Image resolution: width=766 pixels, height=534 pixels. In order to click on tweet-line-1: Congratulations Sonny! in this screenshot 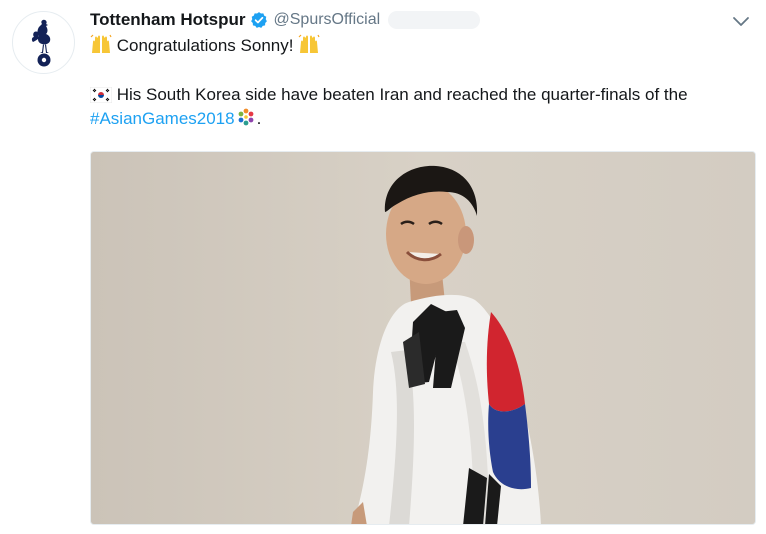, I will do `click(418, 46)`.